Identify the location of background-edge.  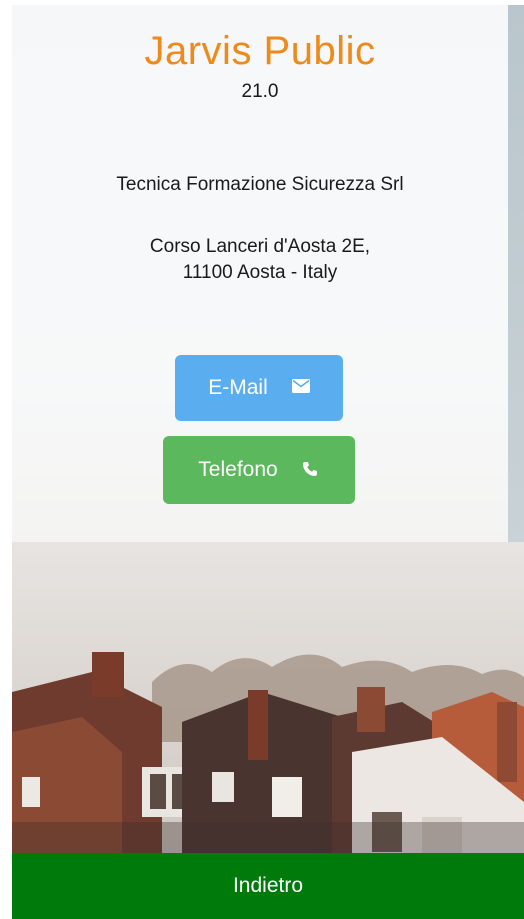
(516, 273).